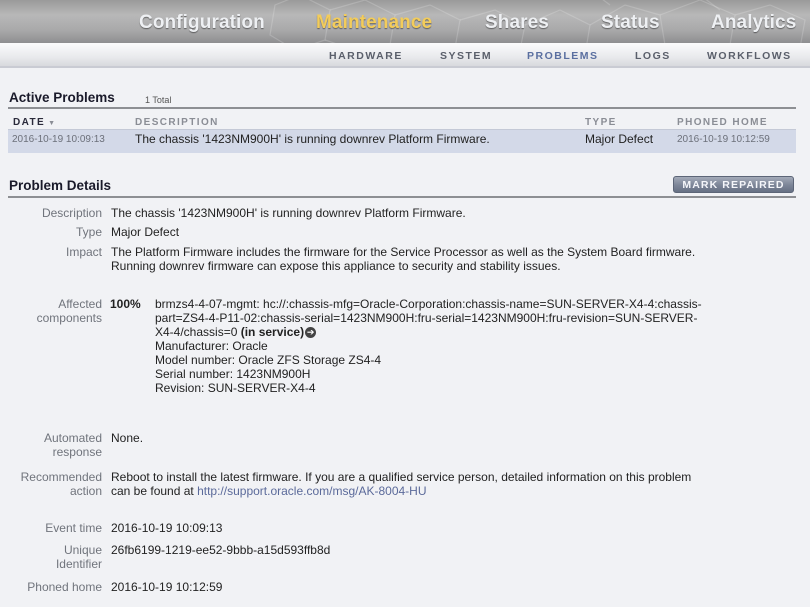  I want to click on mark-repaired-button: MARK REPAIRED, so click(733, 184).